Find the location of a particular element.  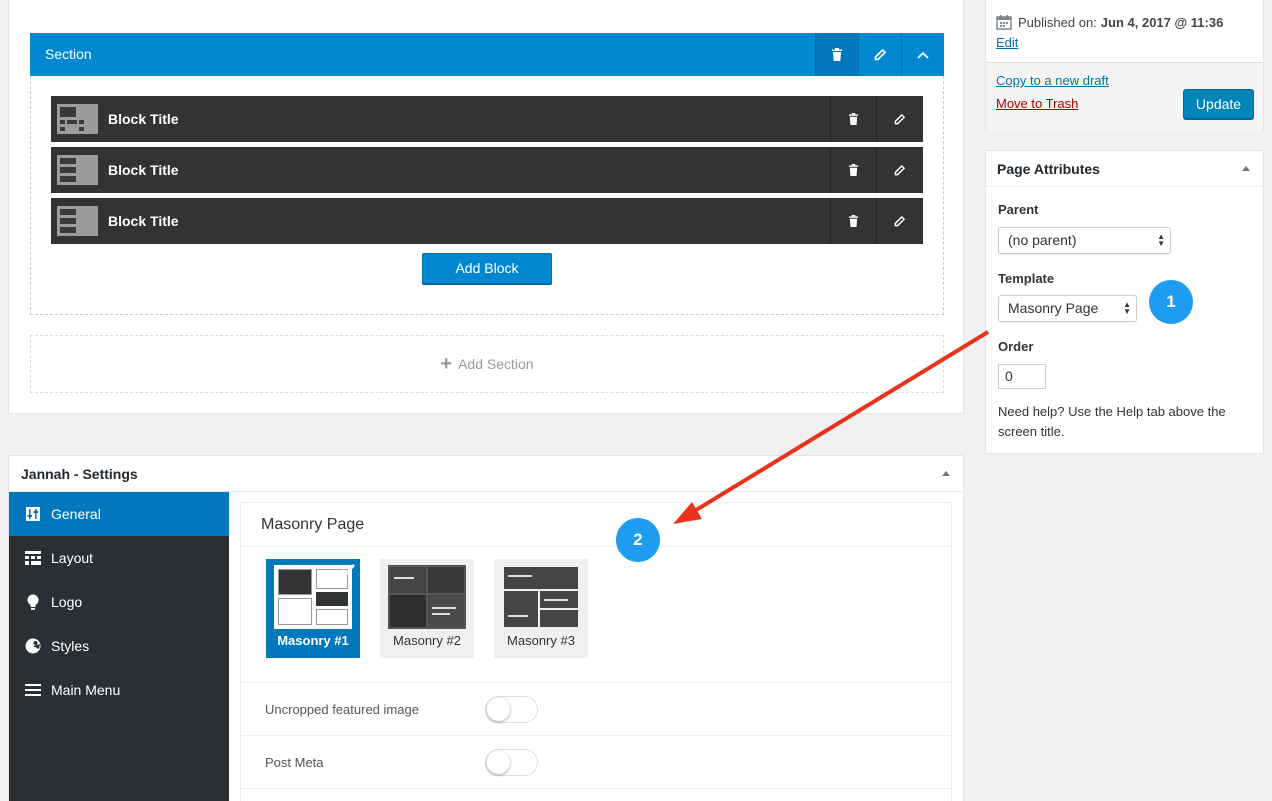

add-section-button: + Add Section is located at coordinates (487, 364).